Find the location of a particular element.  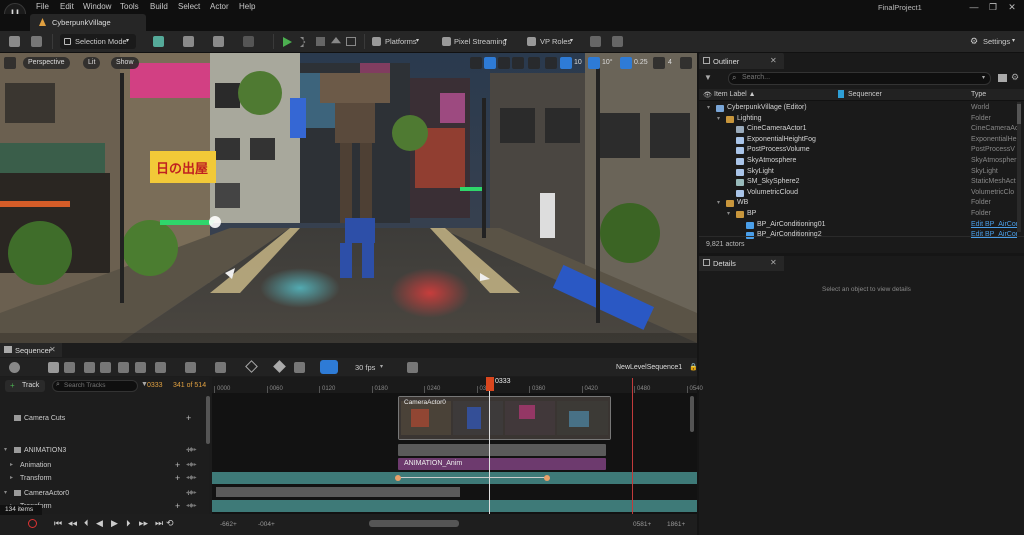

outliner-row: ▾ BP Folder is located at coordinates (861, 214).